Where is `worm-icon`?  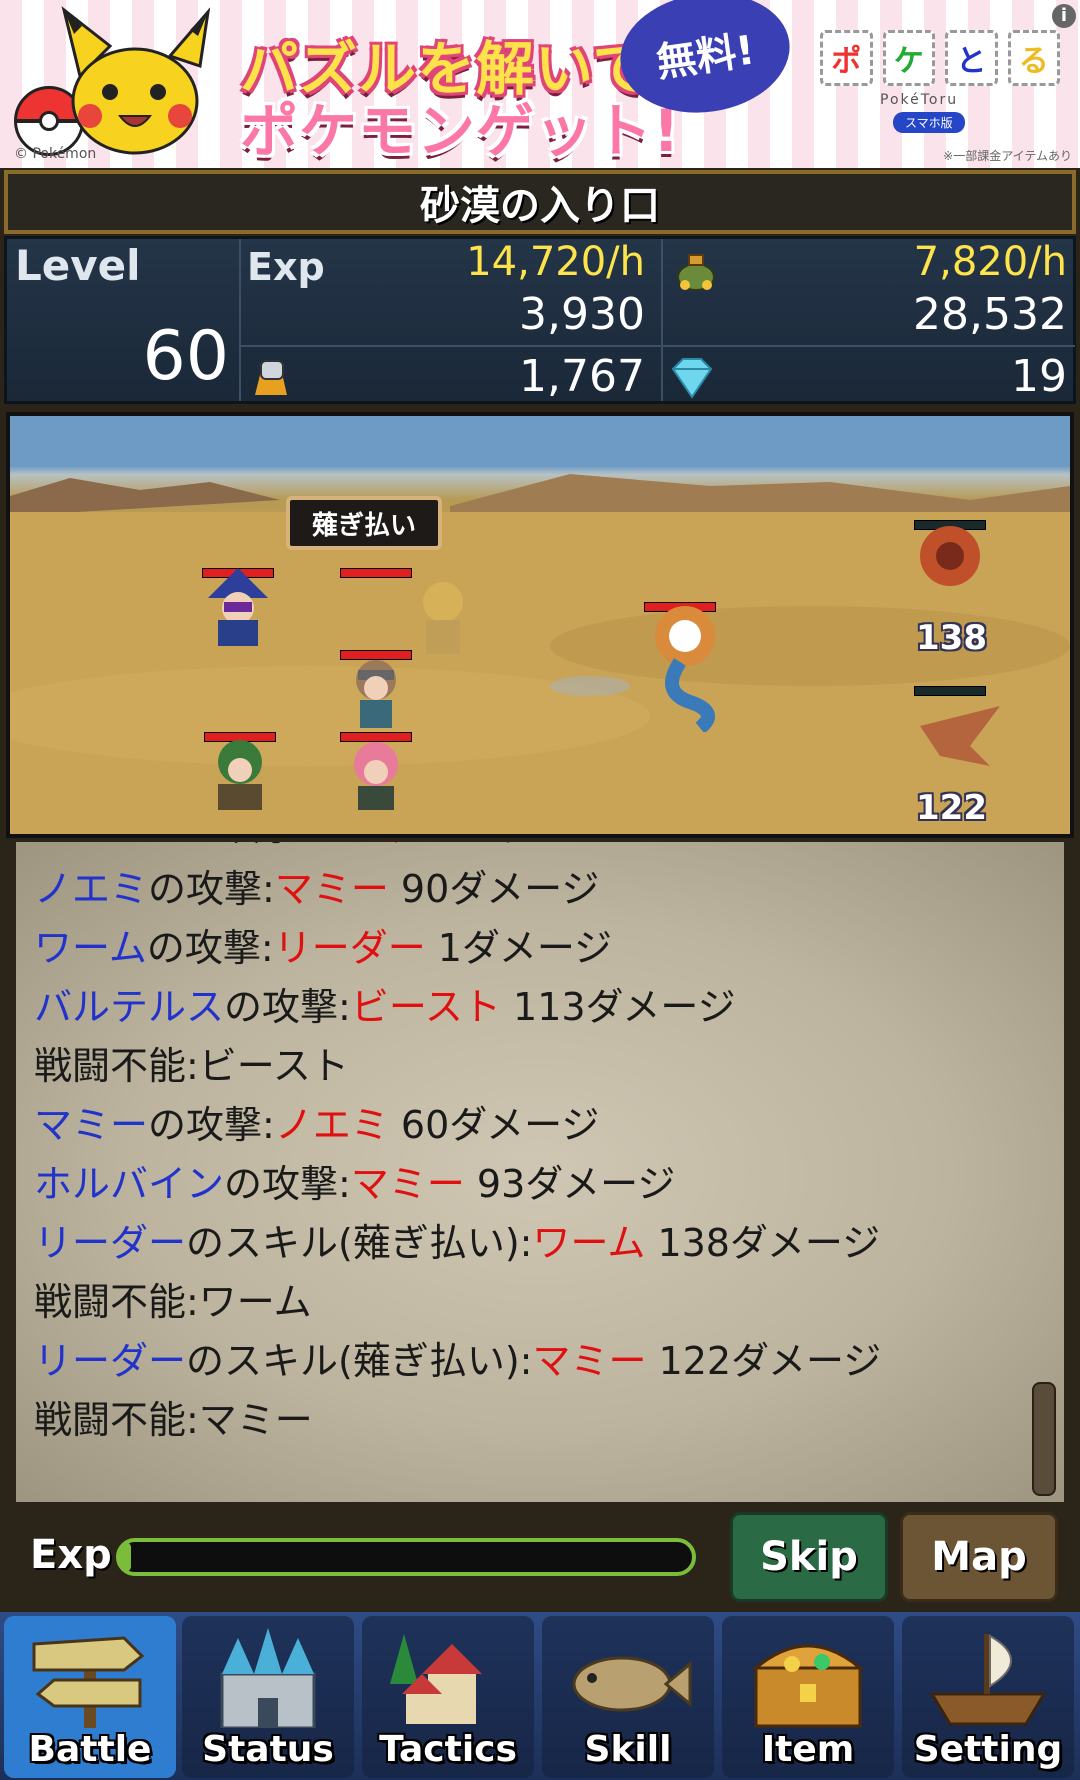
worm-icon is located at coordinates (950, 556).